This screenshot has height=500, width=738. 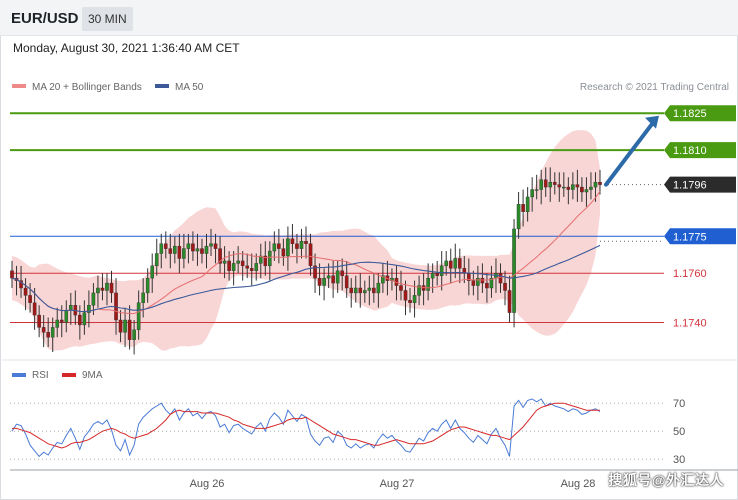 What do you see at coordinates (679, 404) in the screenshot?
I see `rsi-tick-70: 70` at bounding box center [679, 404].